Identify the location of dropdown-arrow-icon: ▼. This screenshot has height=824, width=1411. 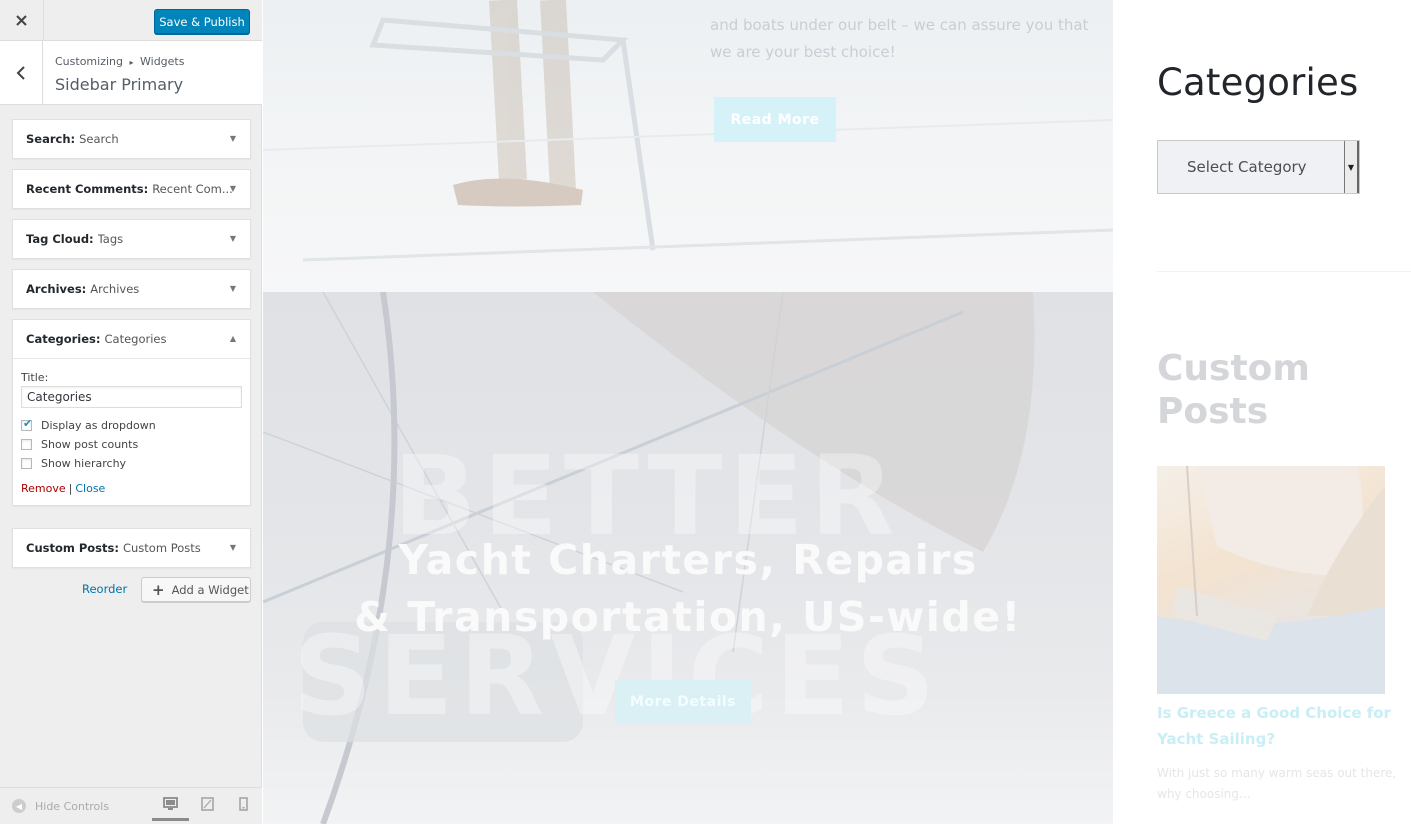
(1351, 167).